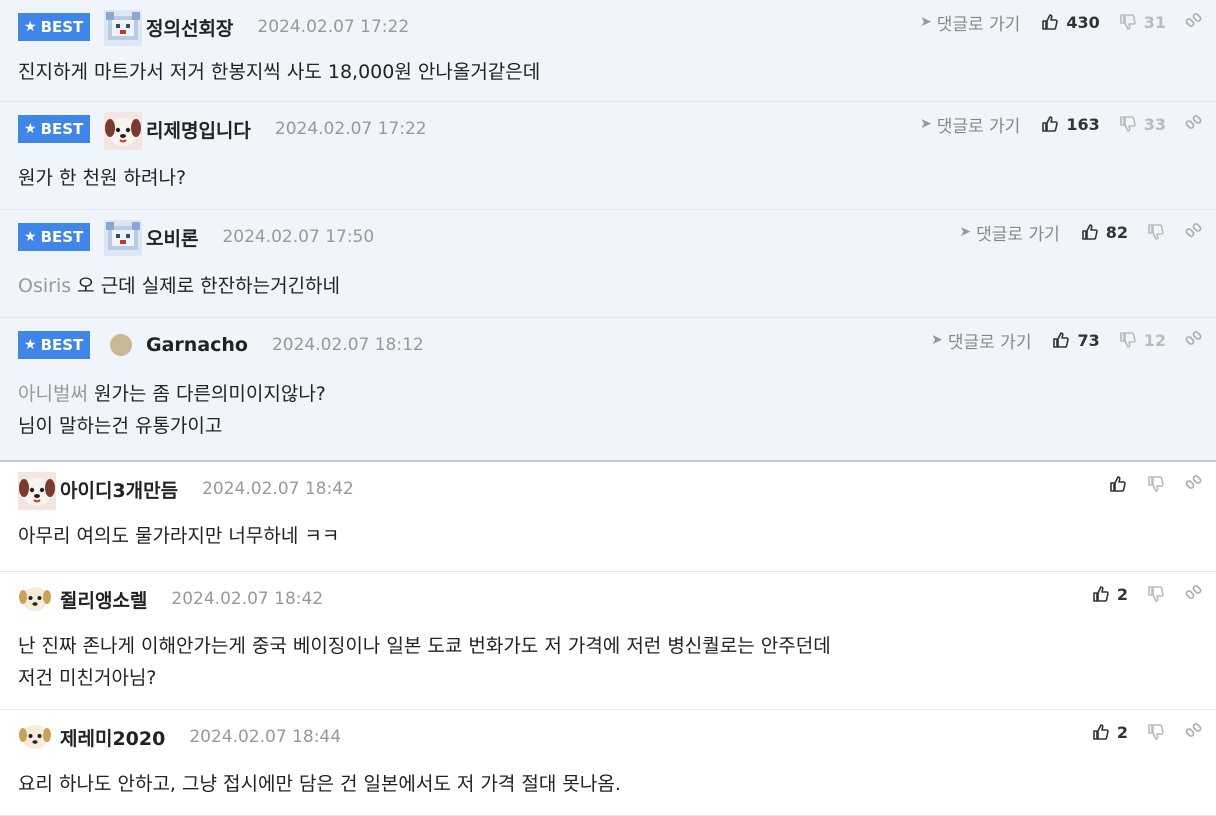  What do you see at coordinates (112, 737) in the screenshot?
I see `nickname: 제레미2020` at bounding box center [112, 737].